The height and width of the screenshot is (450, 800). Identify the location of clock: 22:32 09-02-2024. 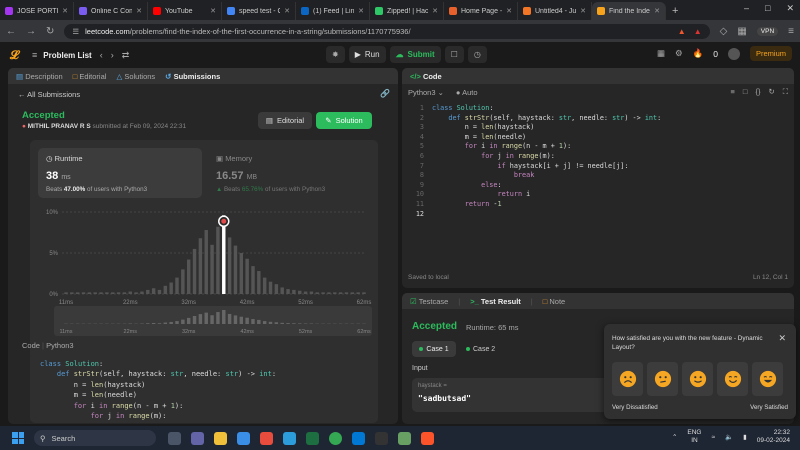
(773, 437).